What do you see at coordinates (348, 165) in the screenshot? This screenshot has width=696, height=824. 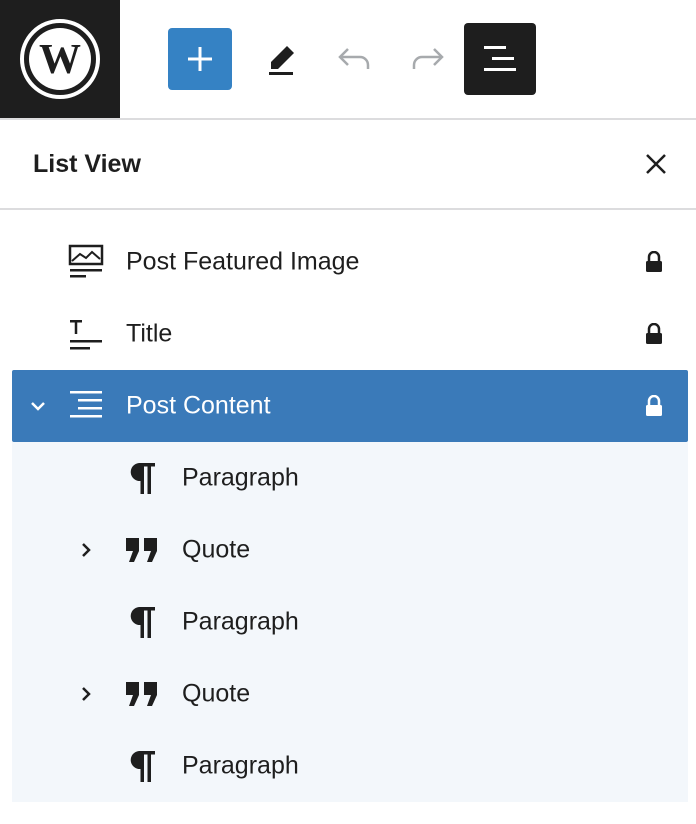 I see `list-view-header: List View` at bounding box center [348, 165].